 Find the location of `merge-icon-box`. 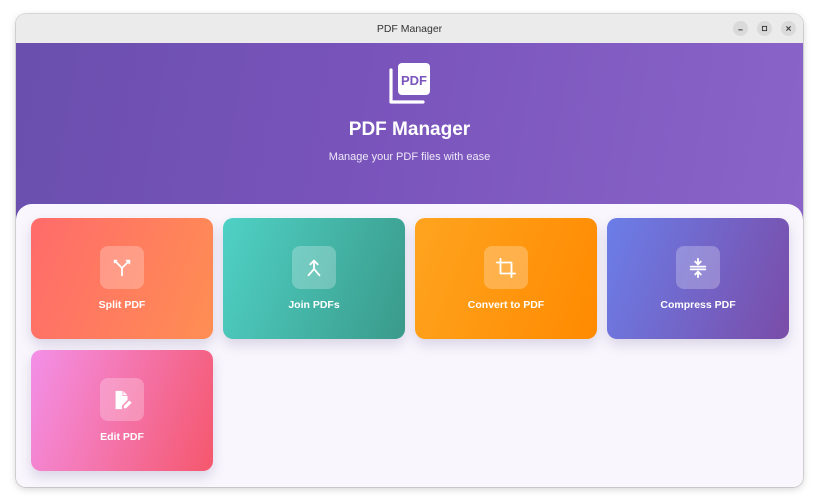

merge-icon-box is located at coordinates (314, 267).